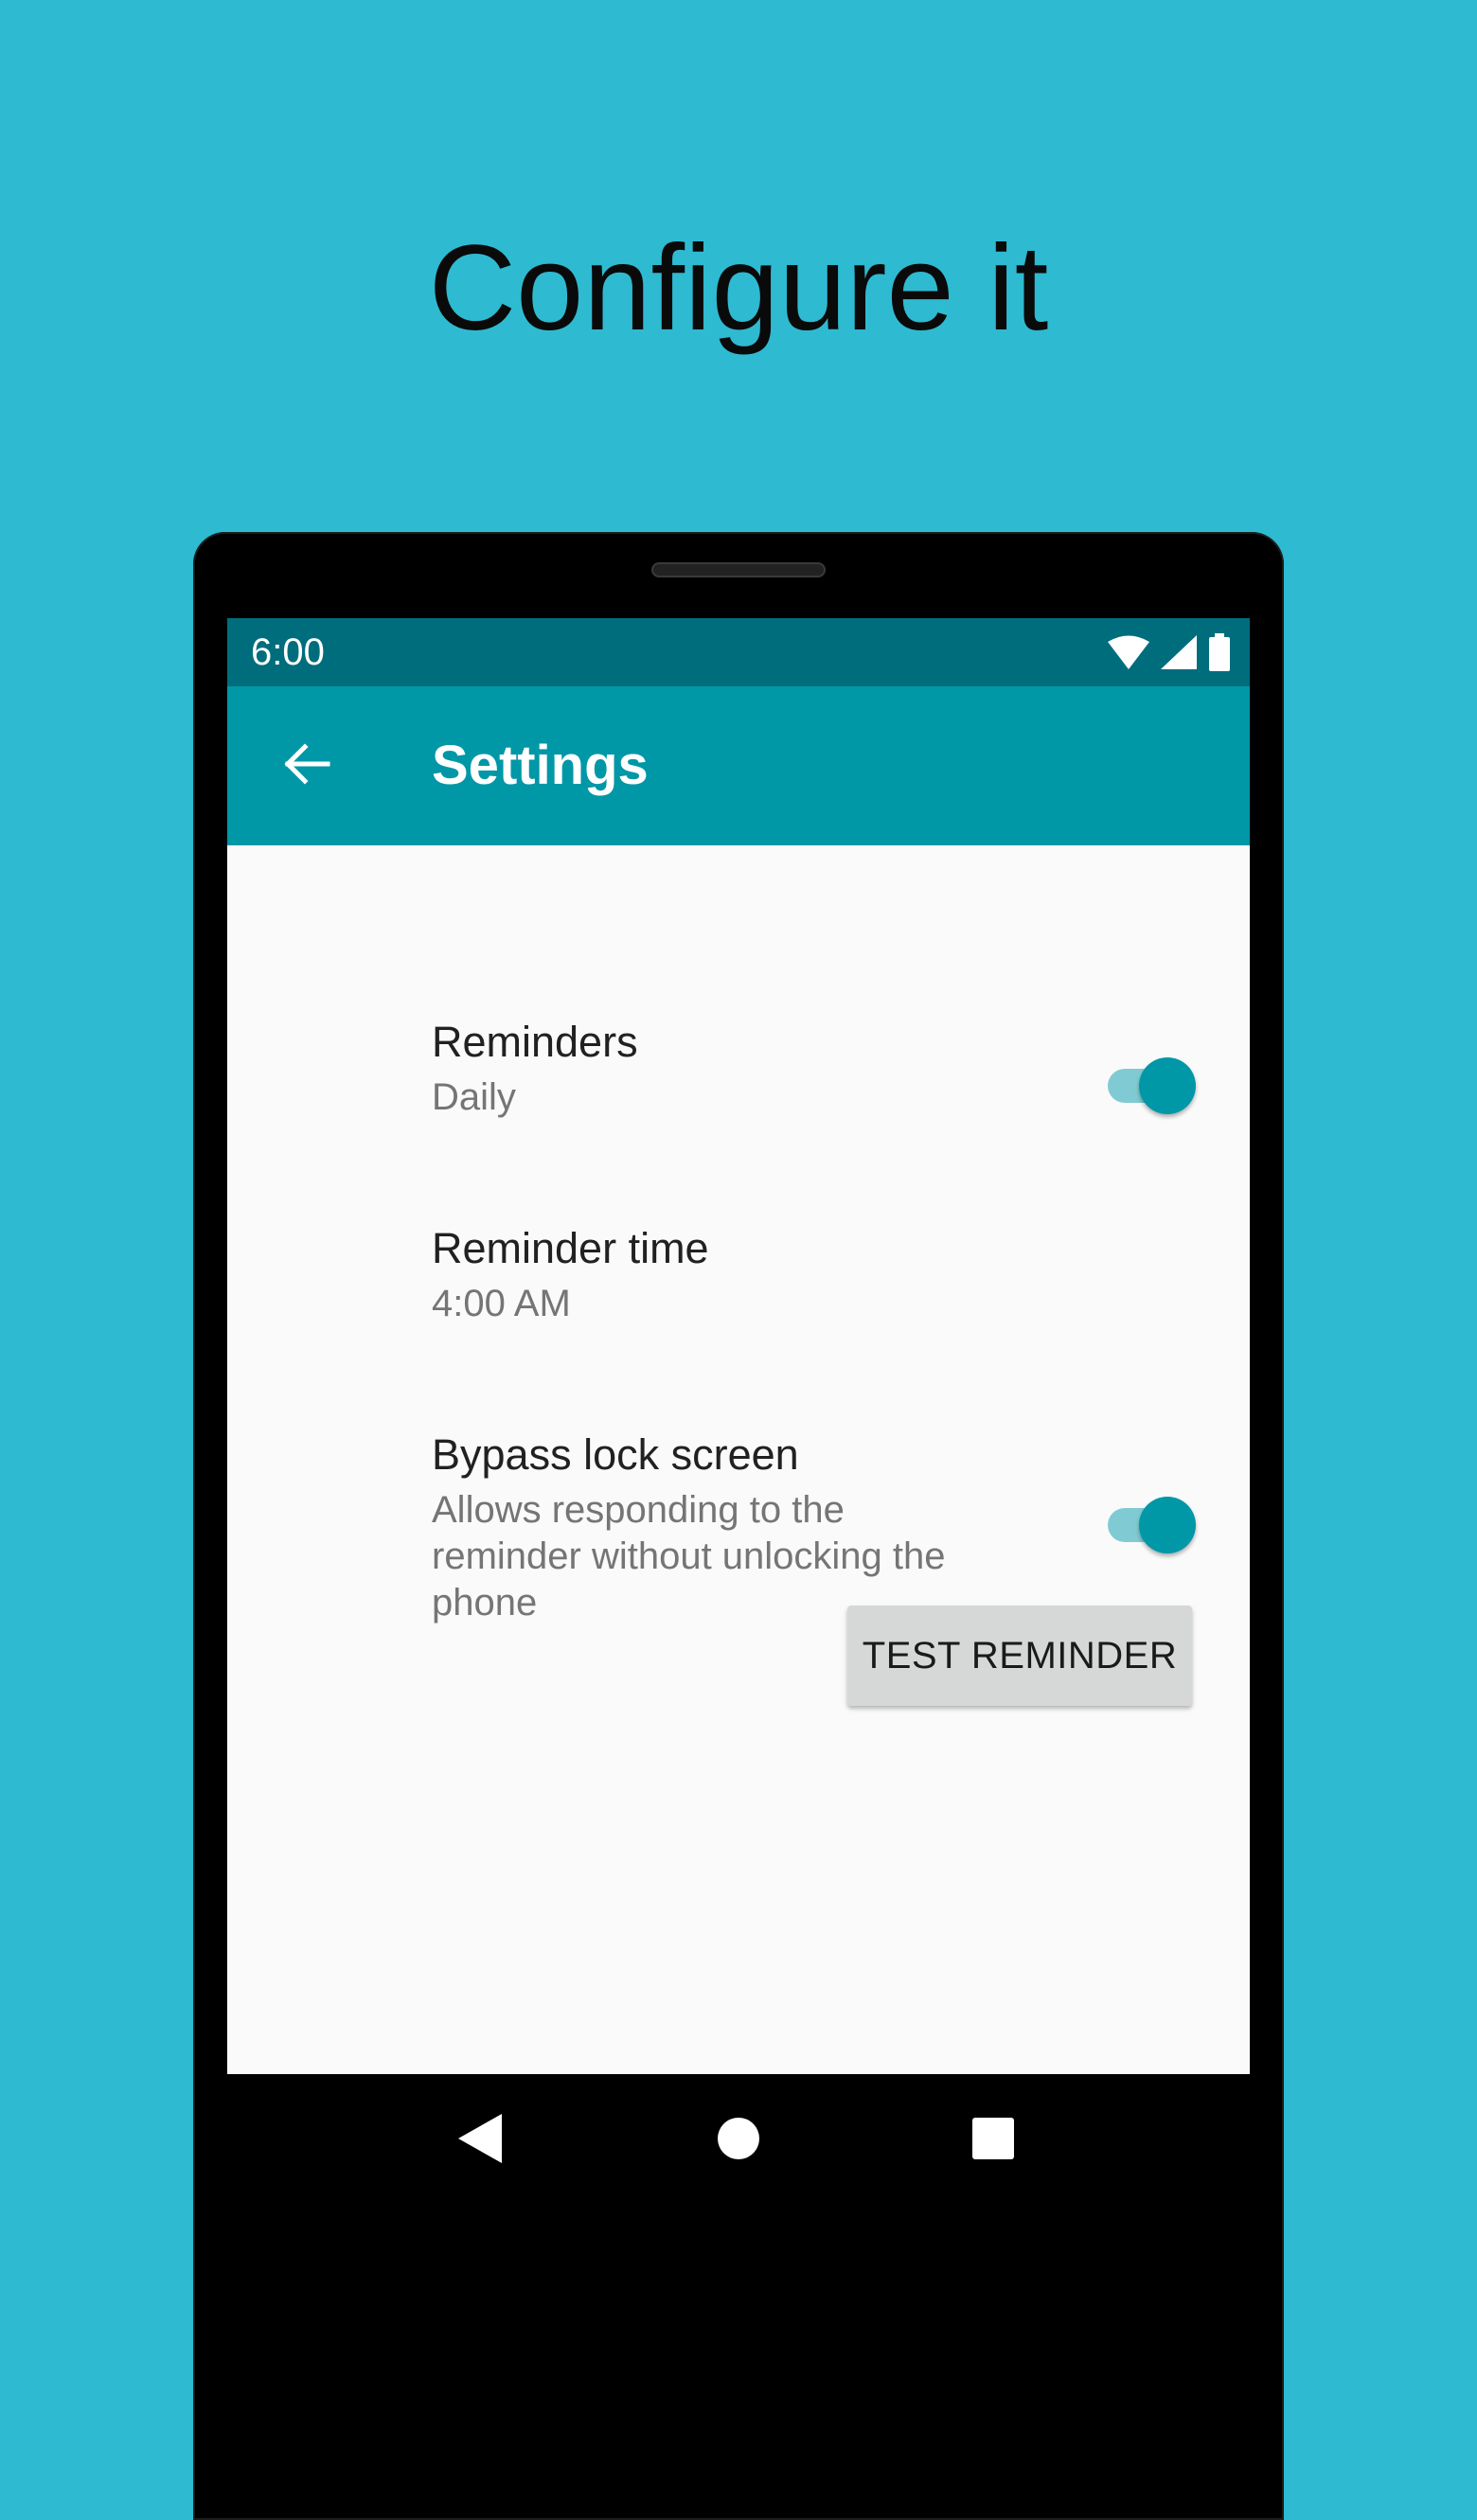 This screenshot has height=2520, width=1477. I want to click on bypass-lock-screen-switch, so click(1151, 1522).